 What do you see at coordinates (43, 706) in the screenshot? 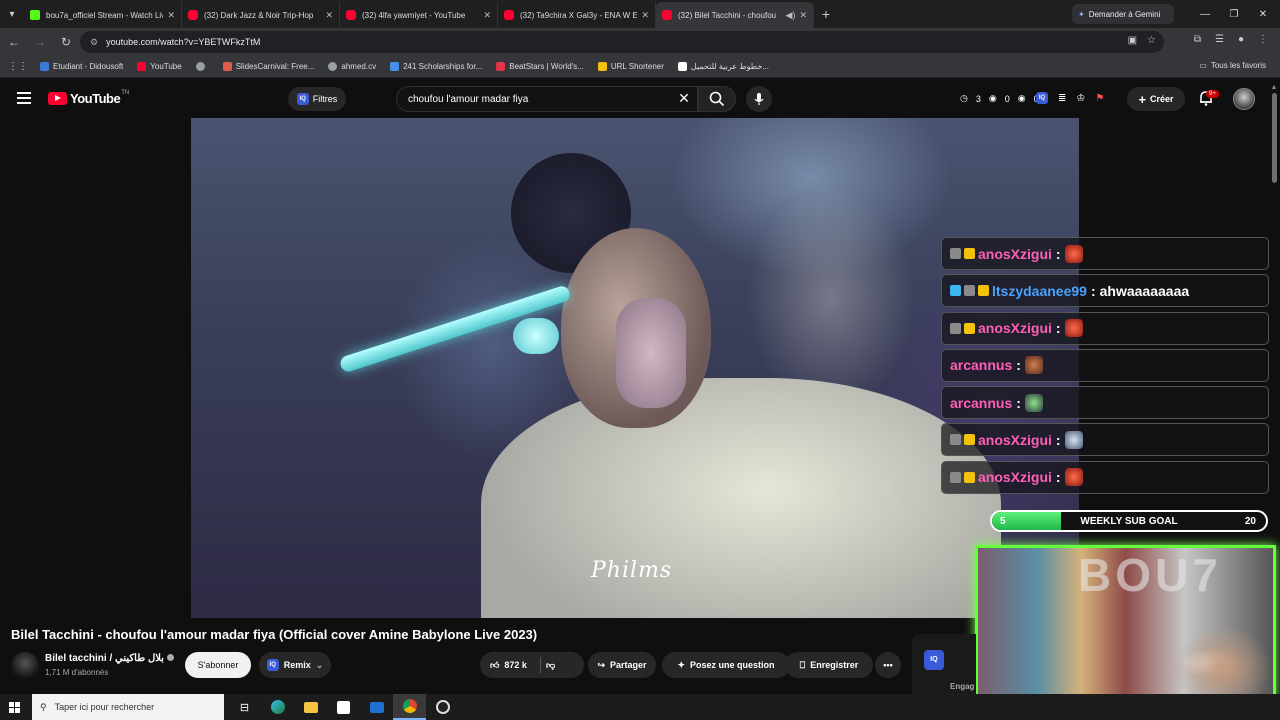
I see `search-icon: ⚲` at bounding box center [43, 706].